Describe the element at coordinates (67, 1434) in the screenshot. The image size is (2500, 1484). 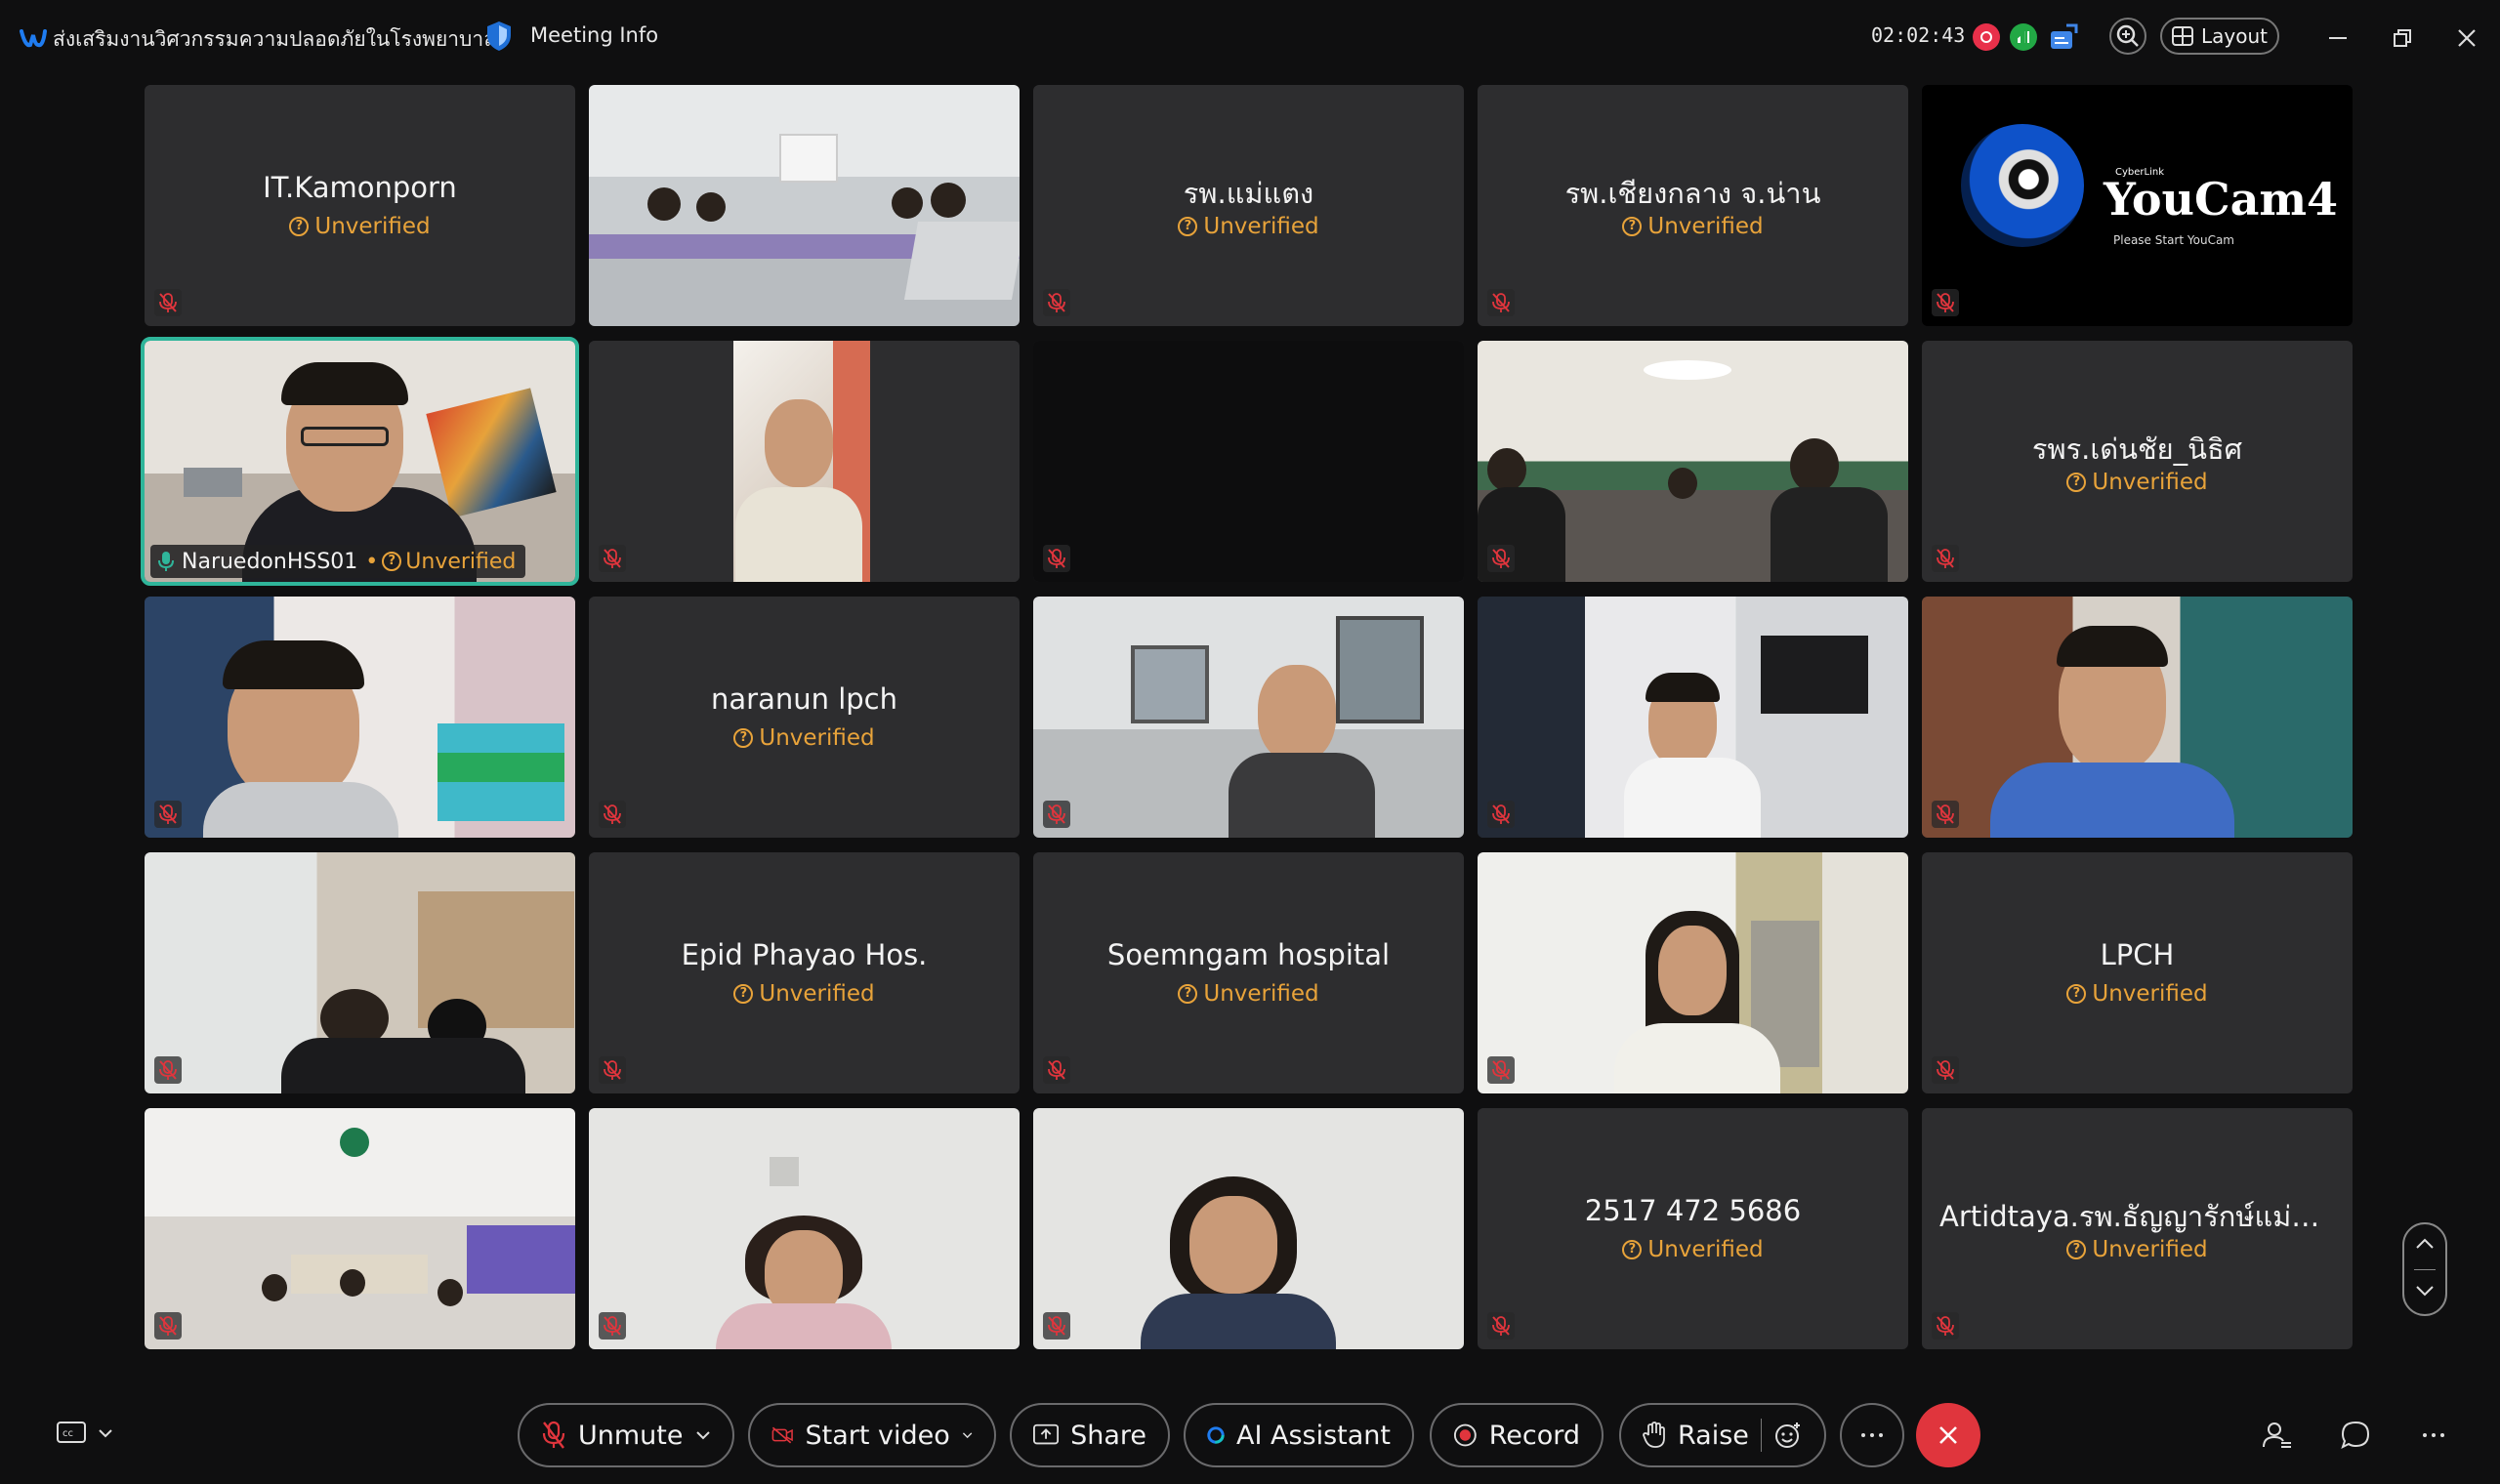
I see `svg-text: cc` at that location.